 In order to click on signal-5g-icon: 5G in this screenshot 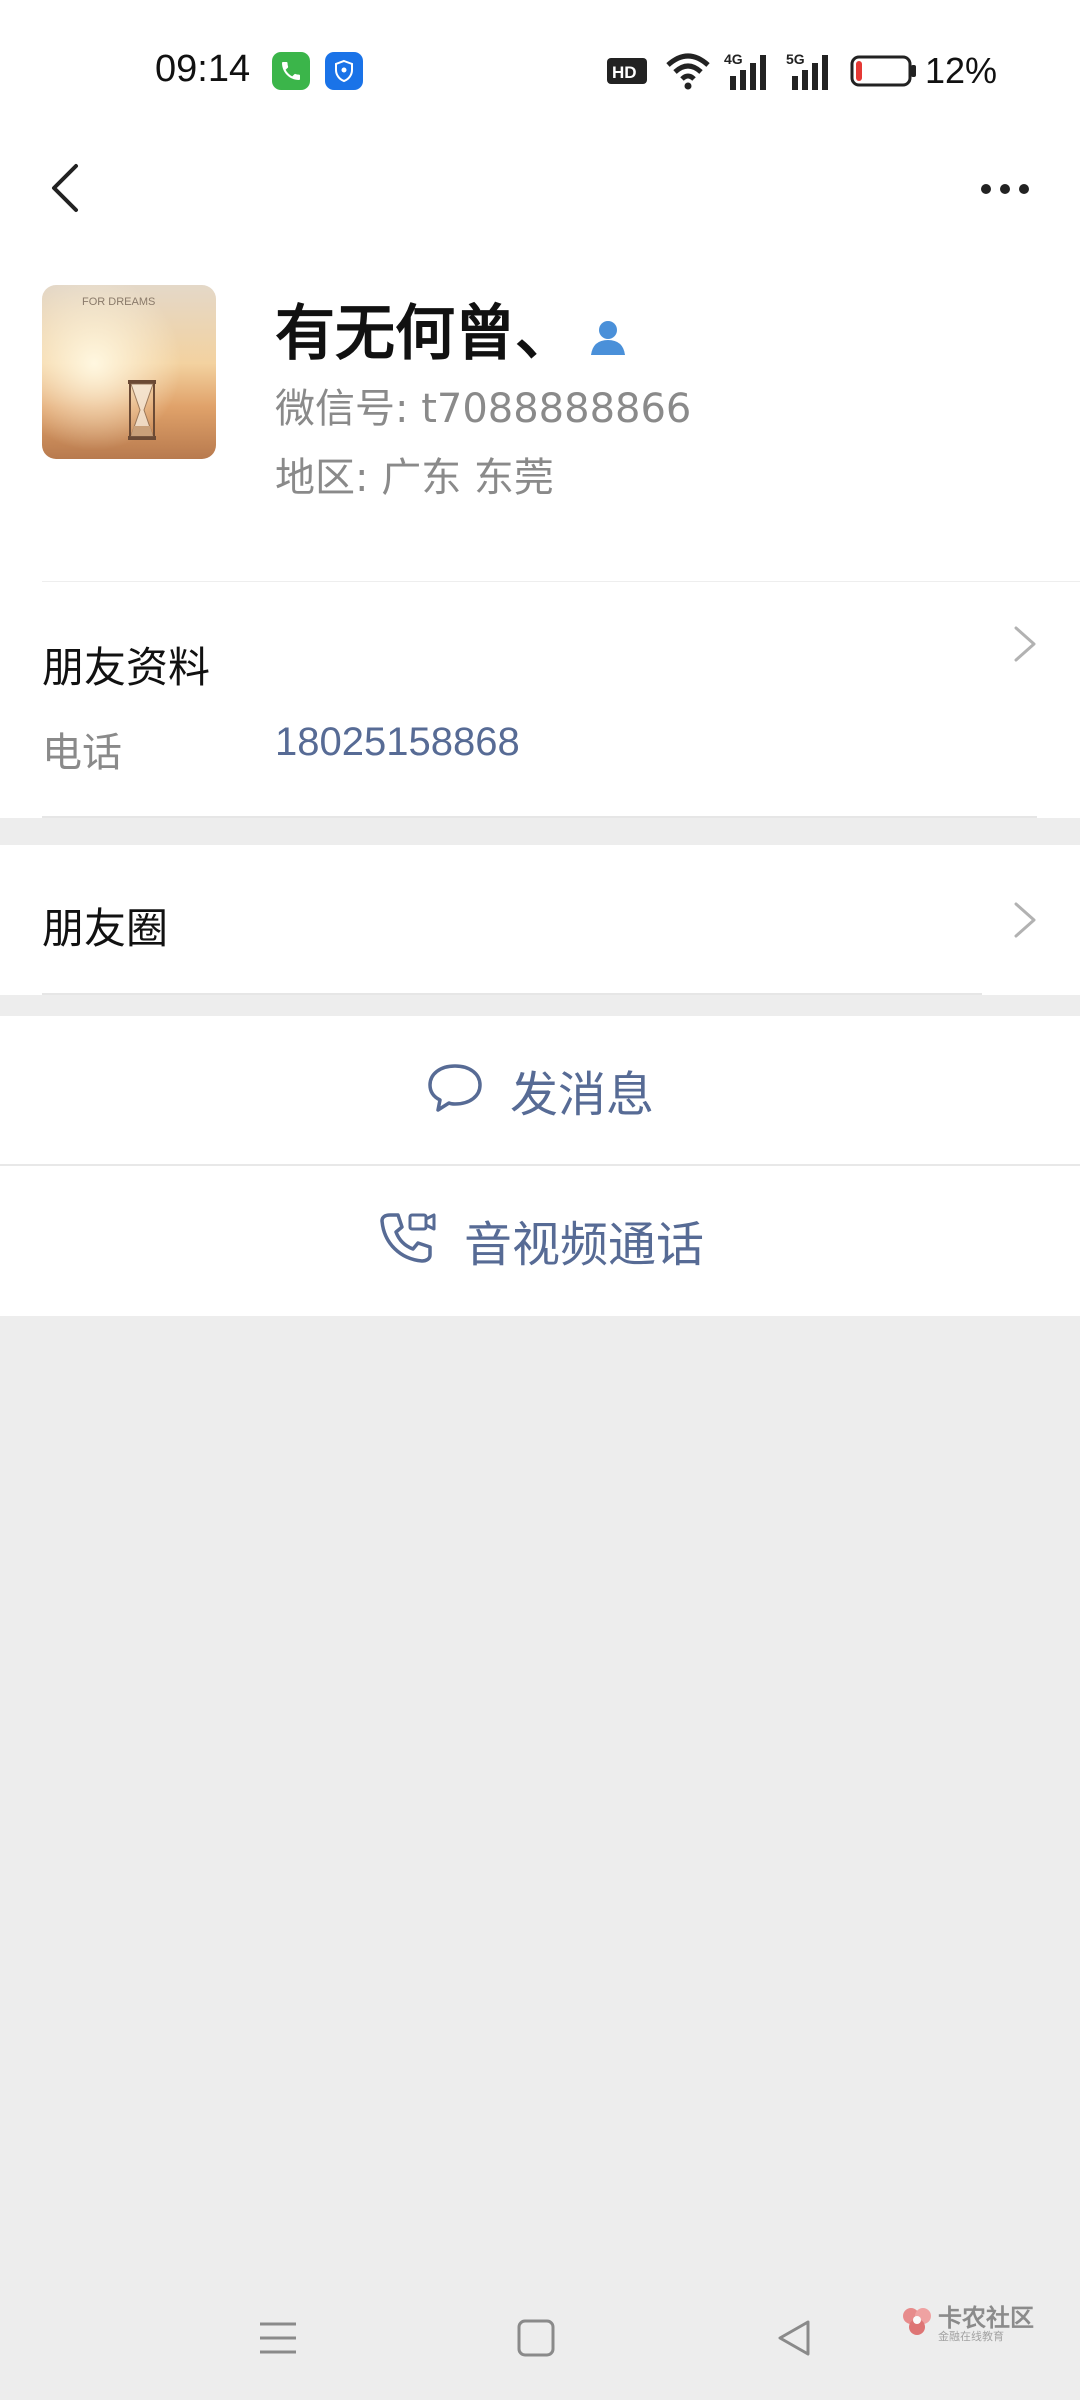, I will do `click(811, 71)`.